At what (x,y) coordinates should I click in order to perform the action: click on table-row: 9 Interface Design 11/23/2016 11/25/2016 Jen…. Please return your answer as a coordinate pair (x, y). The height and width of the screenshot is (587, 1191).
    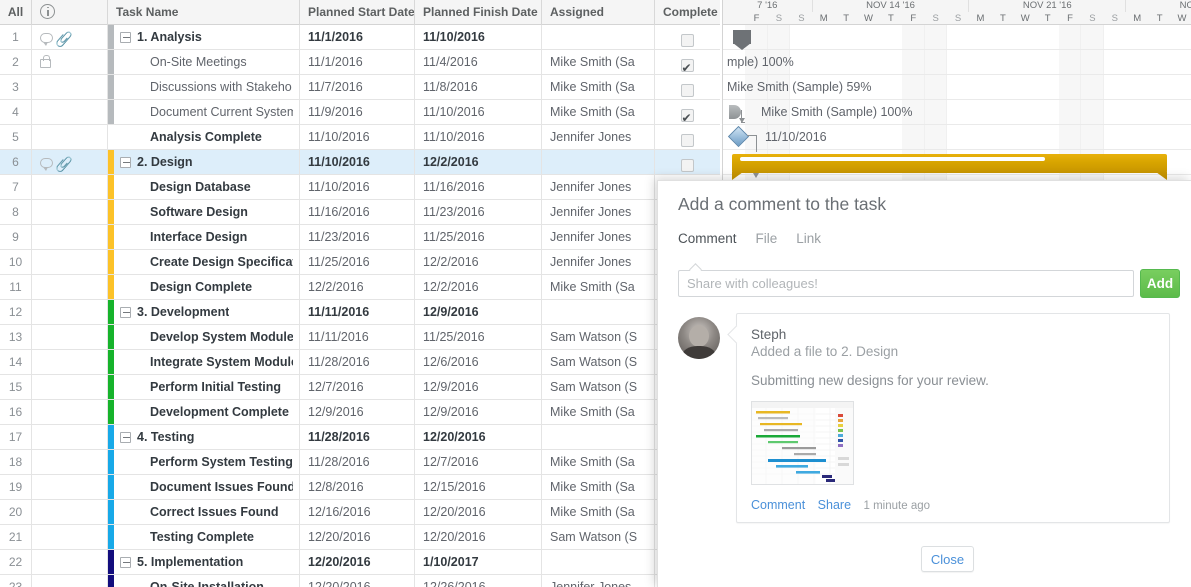
    Looking at the image, I should click on (360, 237).